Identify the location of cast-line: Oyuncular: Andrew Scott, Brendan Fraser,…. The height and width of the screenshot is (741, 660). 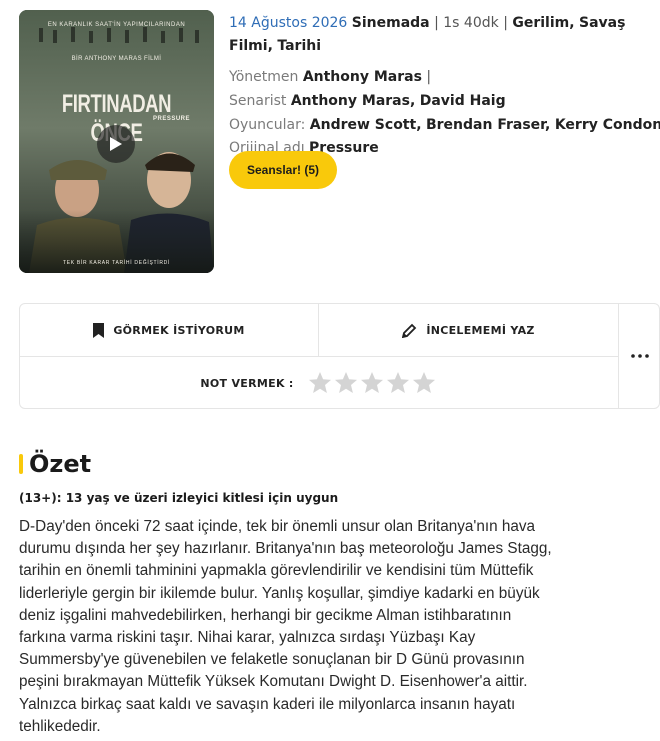
(444, 125).